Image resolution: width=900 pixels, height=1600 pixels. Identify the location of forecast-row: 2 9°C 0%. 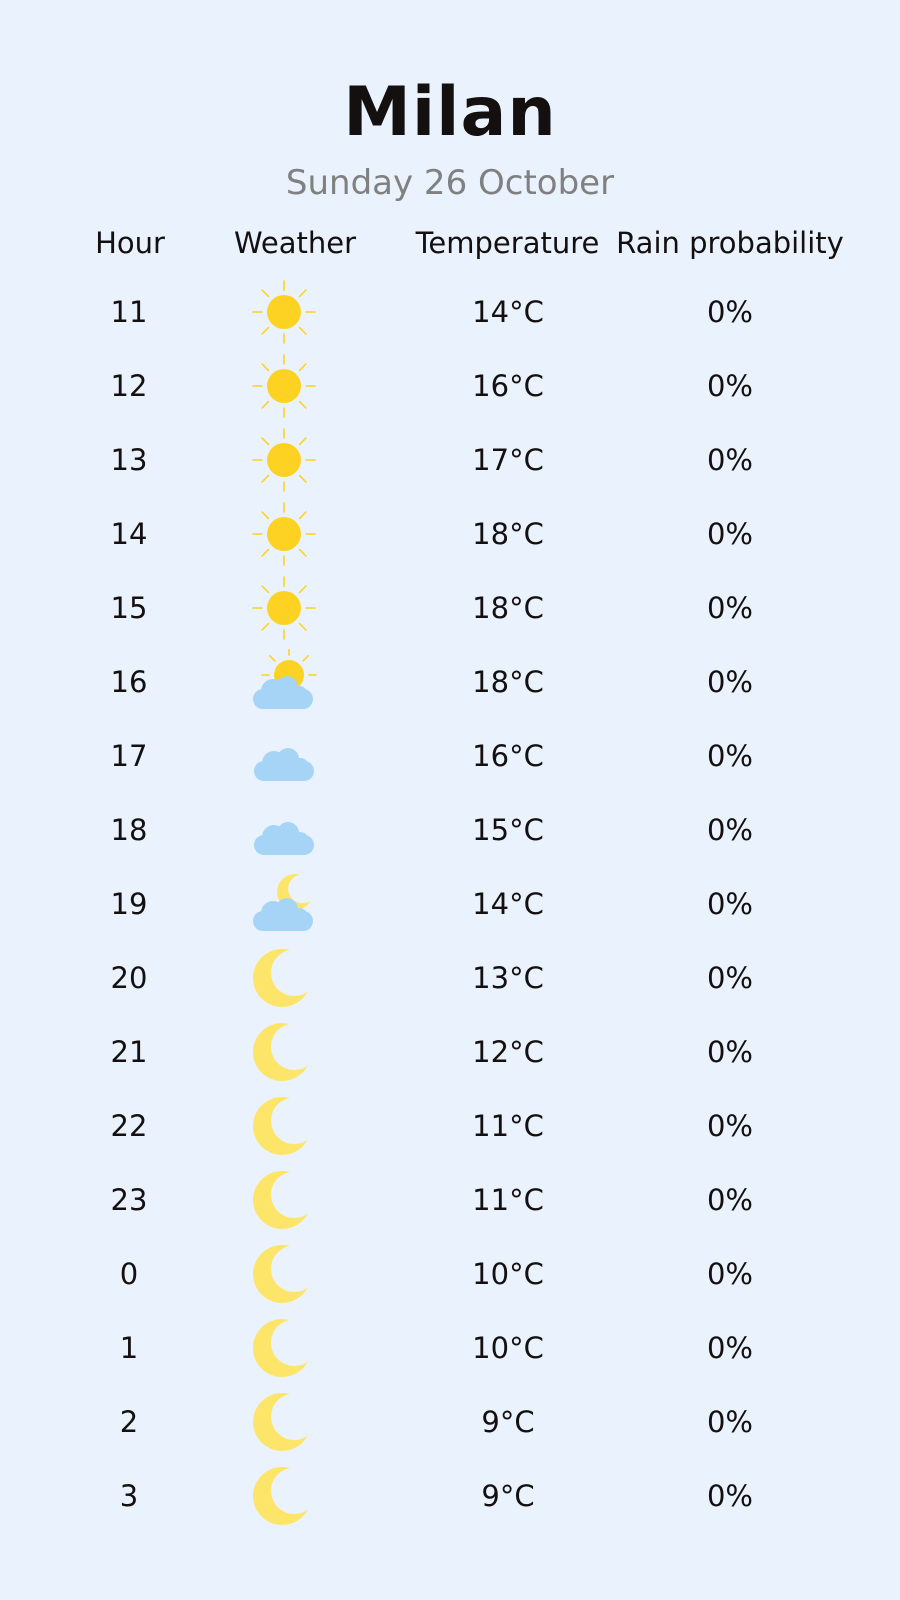
(450, 1422).